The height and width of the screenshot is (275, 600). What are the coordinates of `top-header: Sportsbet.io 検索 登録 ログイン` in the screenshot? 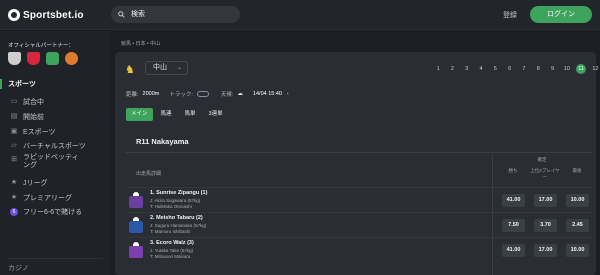 It's located at (300, 15).